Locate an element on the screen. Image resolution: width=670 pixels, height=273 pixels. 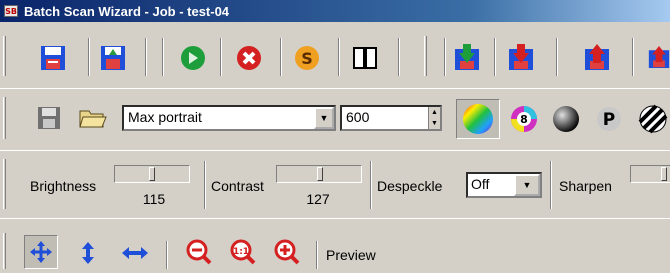
fit-height-icon is located at coordinates (88, 253).